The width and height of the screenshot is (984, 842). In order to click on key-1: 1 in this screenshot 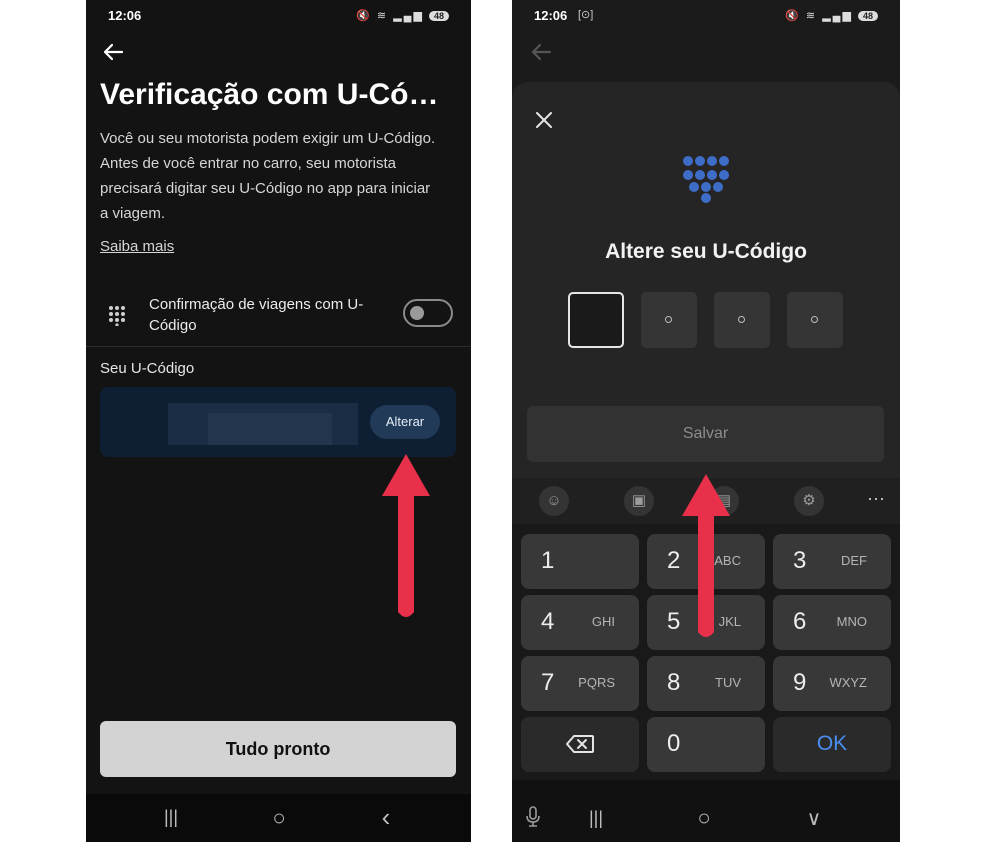, I will do `click(580, 561)`.